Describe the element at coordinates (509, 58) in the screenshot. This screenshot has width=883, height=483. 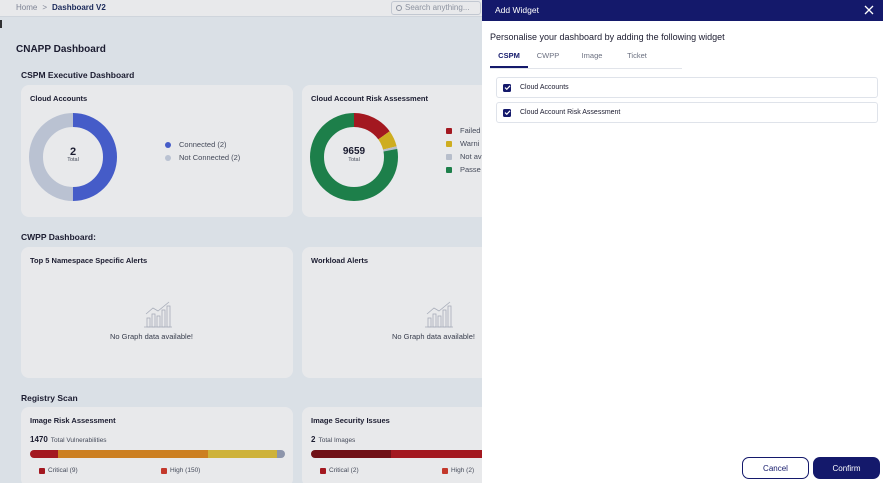
I see `tab-cspm: CSPM` at that location.